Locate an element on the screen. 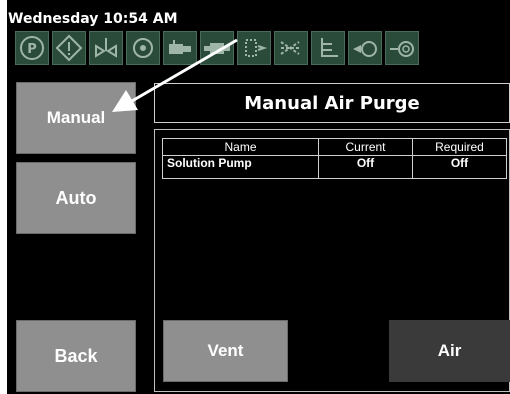  svg-text: P is located at coordinates (32, 49).